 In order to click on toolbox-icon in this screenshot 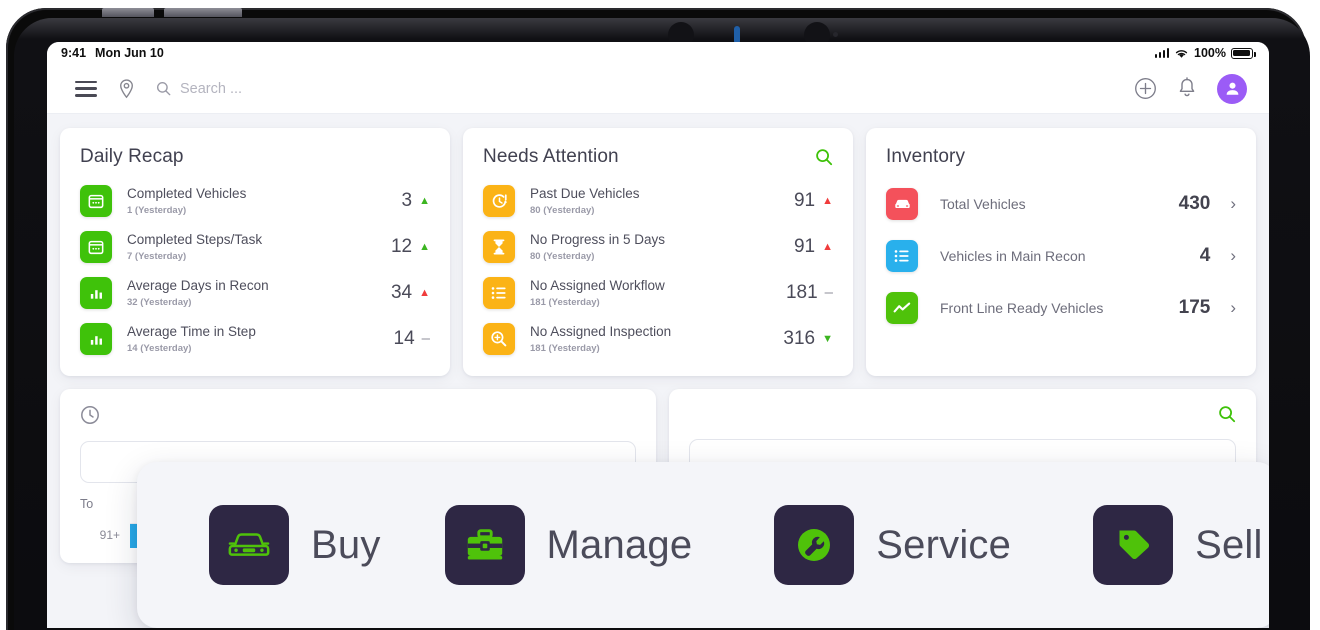, I will do `click(484, 545)`.